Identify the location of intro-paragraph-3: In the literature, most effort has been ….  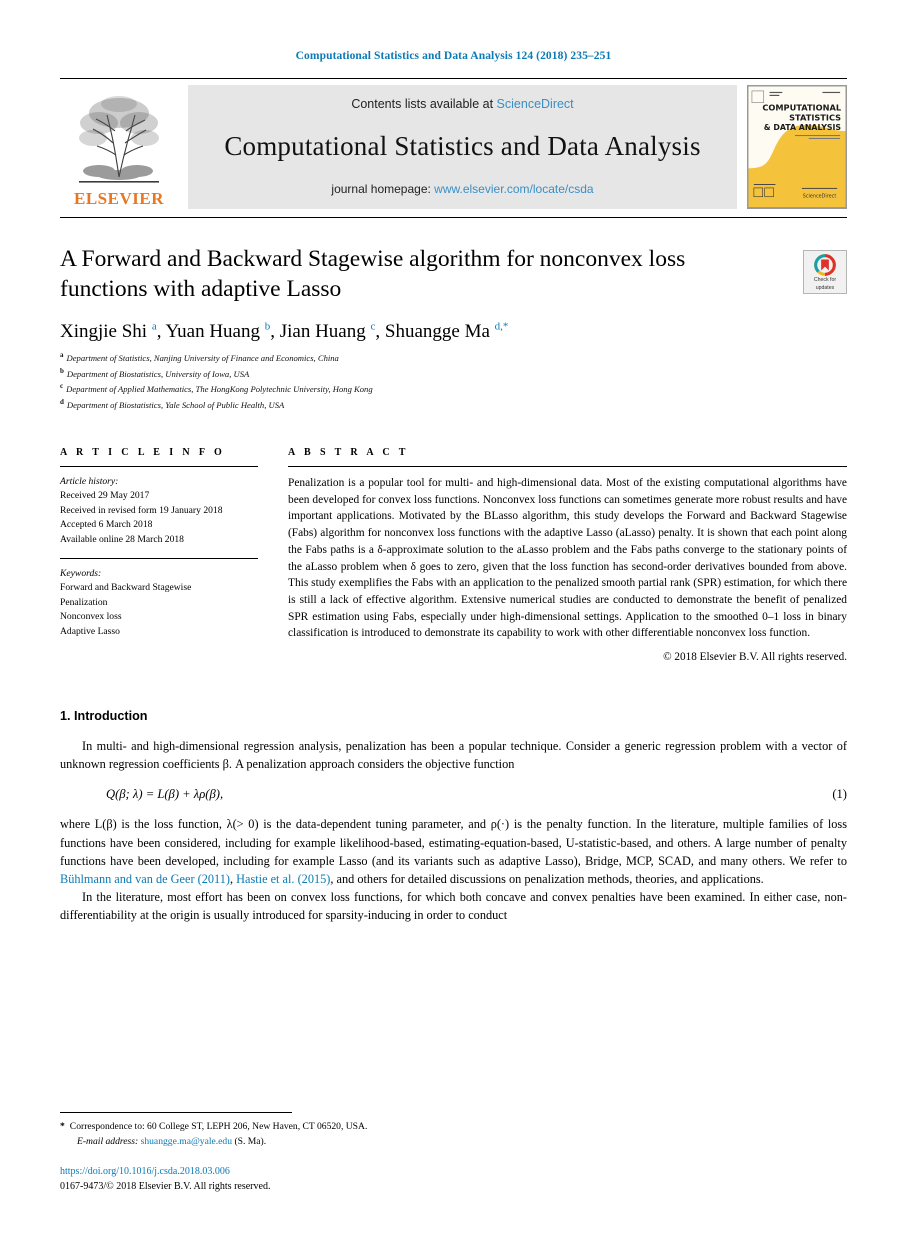
(453, 906).